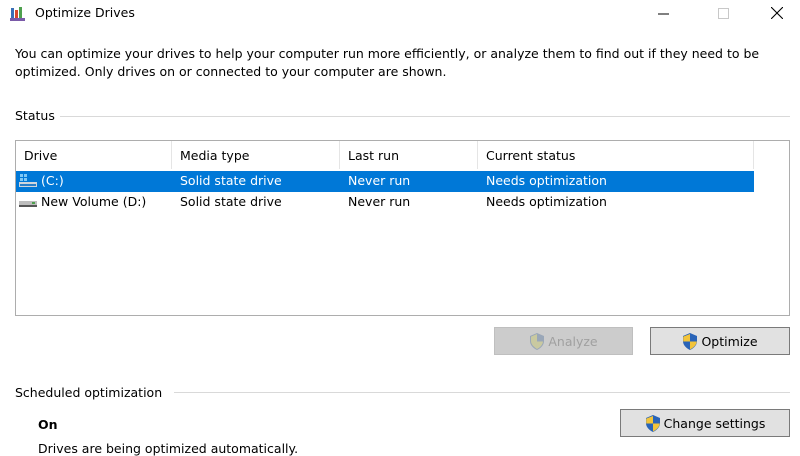 This screenshot has width=800, height=456. Describe the element at coordinates (48, 424) in the screenshot. I see `schedule-state: On` at that location.